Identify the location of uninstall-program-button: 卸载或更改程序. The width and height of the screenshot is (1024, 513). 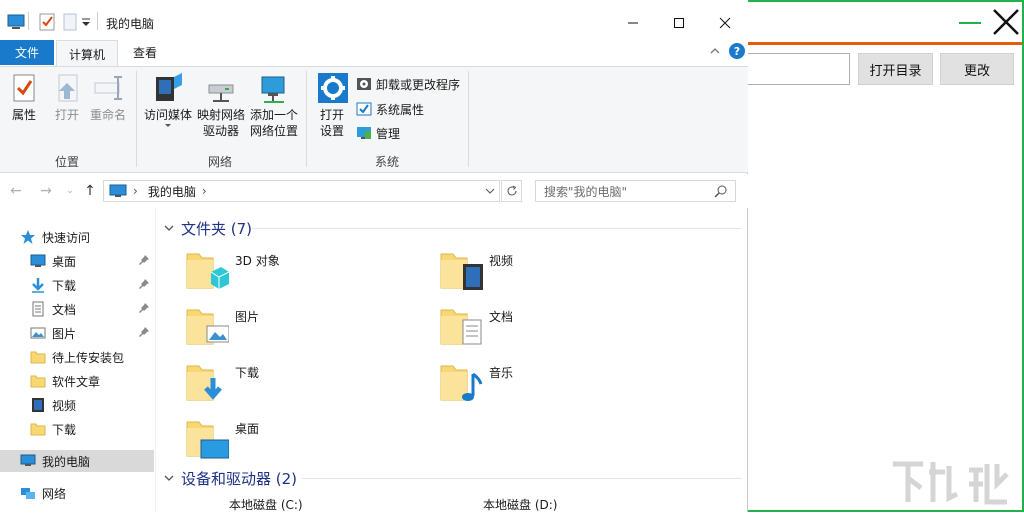
(408, 84).